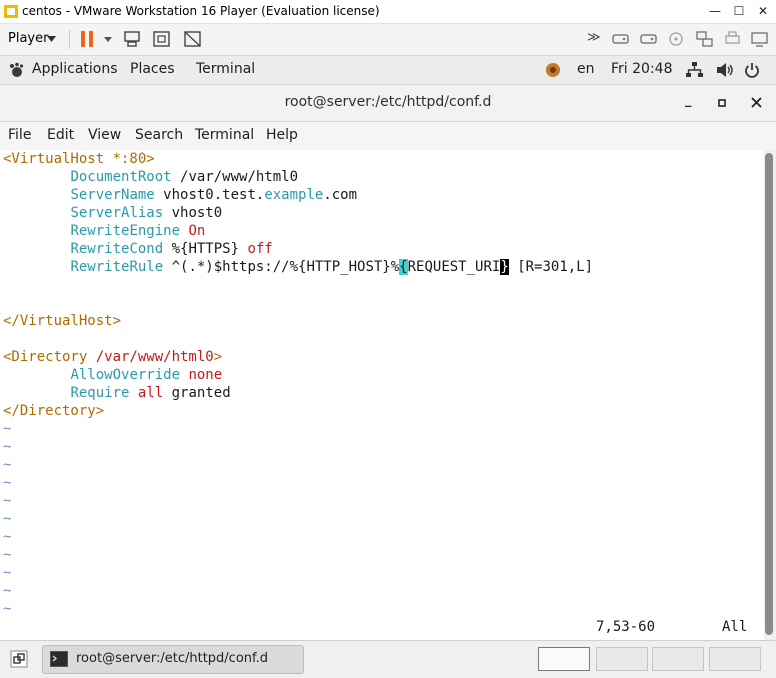 This screenshot has width=776, height=678. I want to click on terminal-title: root@server:/etc/httpd/conf.d, so click(388, 102).